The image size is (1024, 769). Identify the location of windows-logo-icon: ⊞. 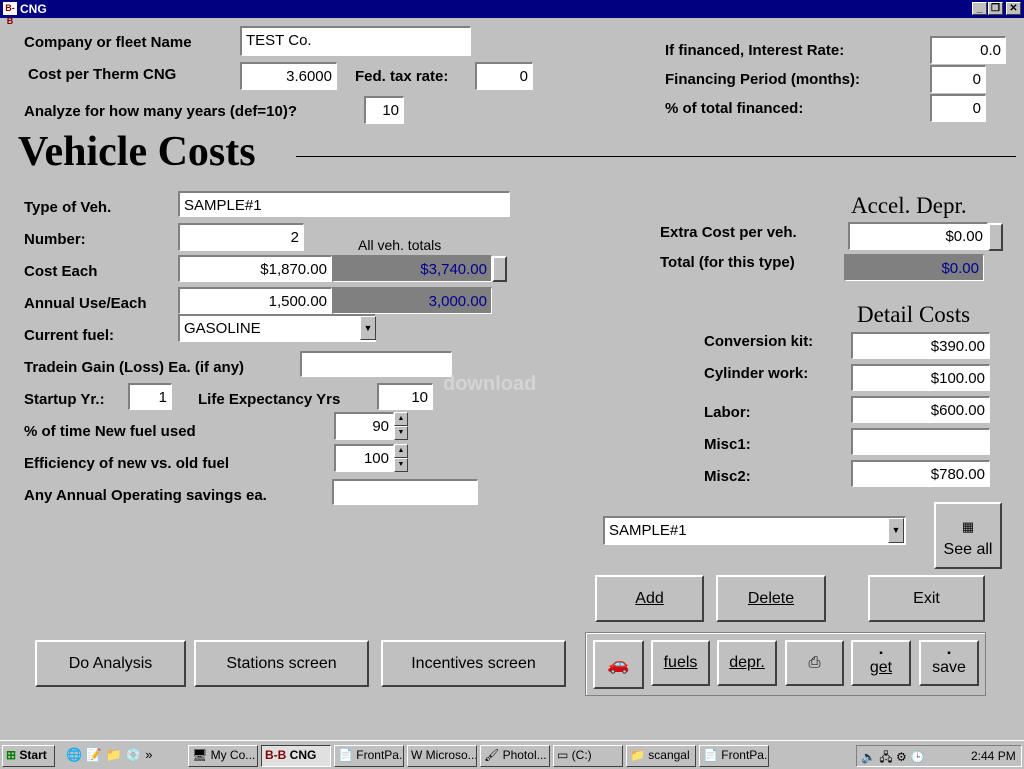
(11, 755).